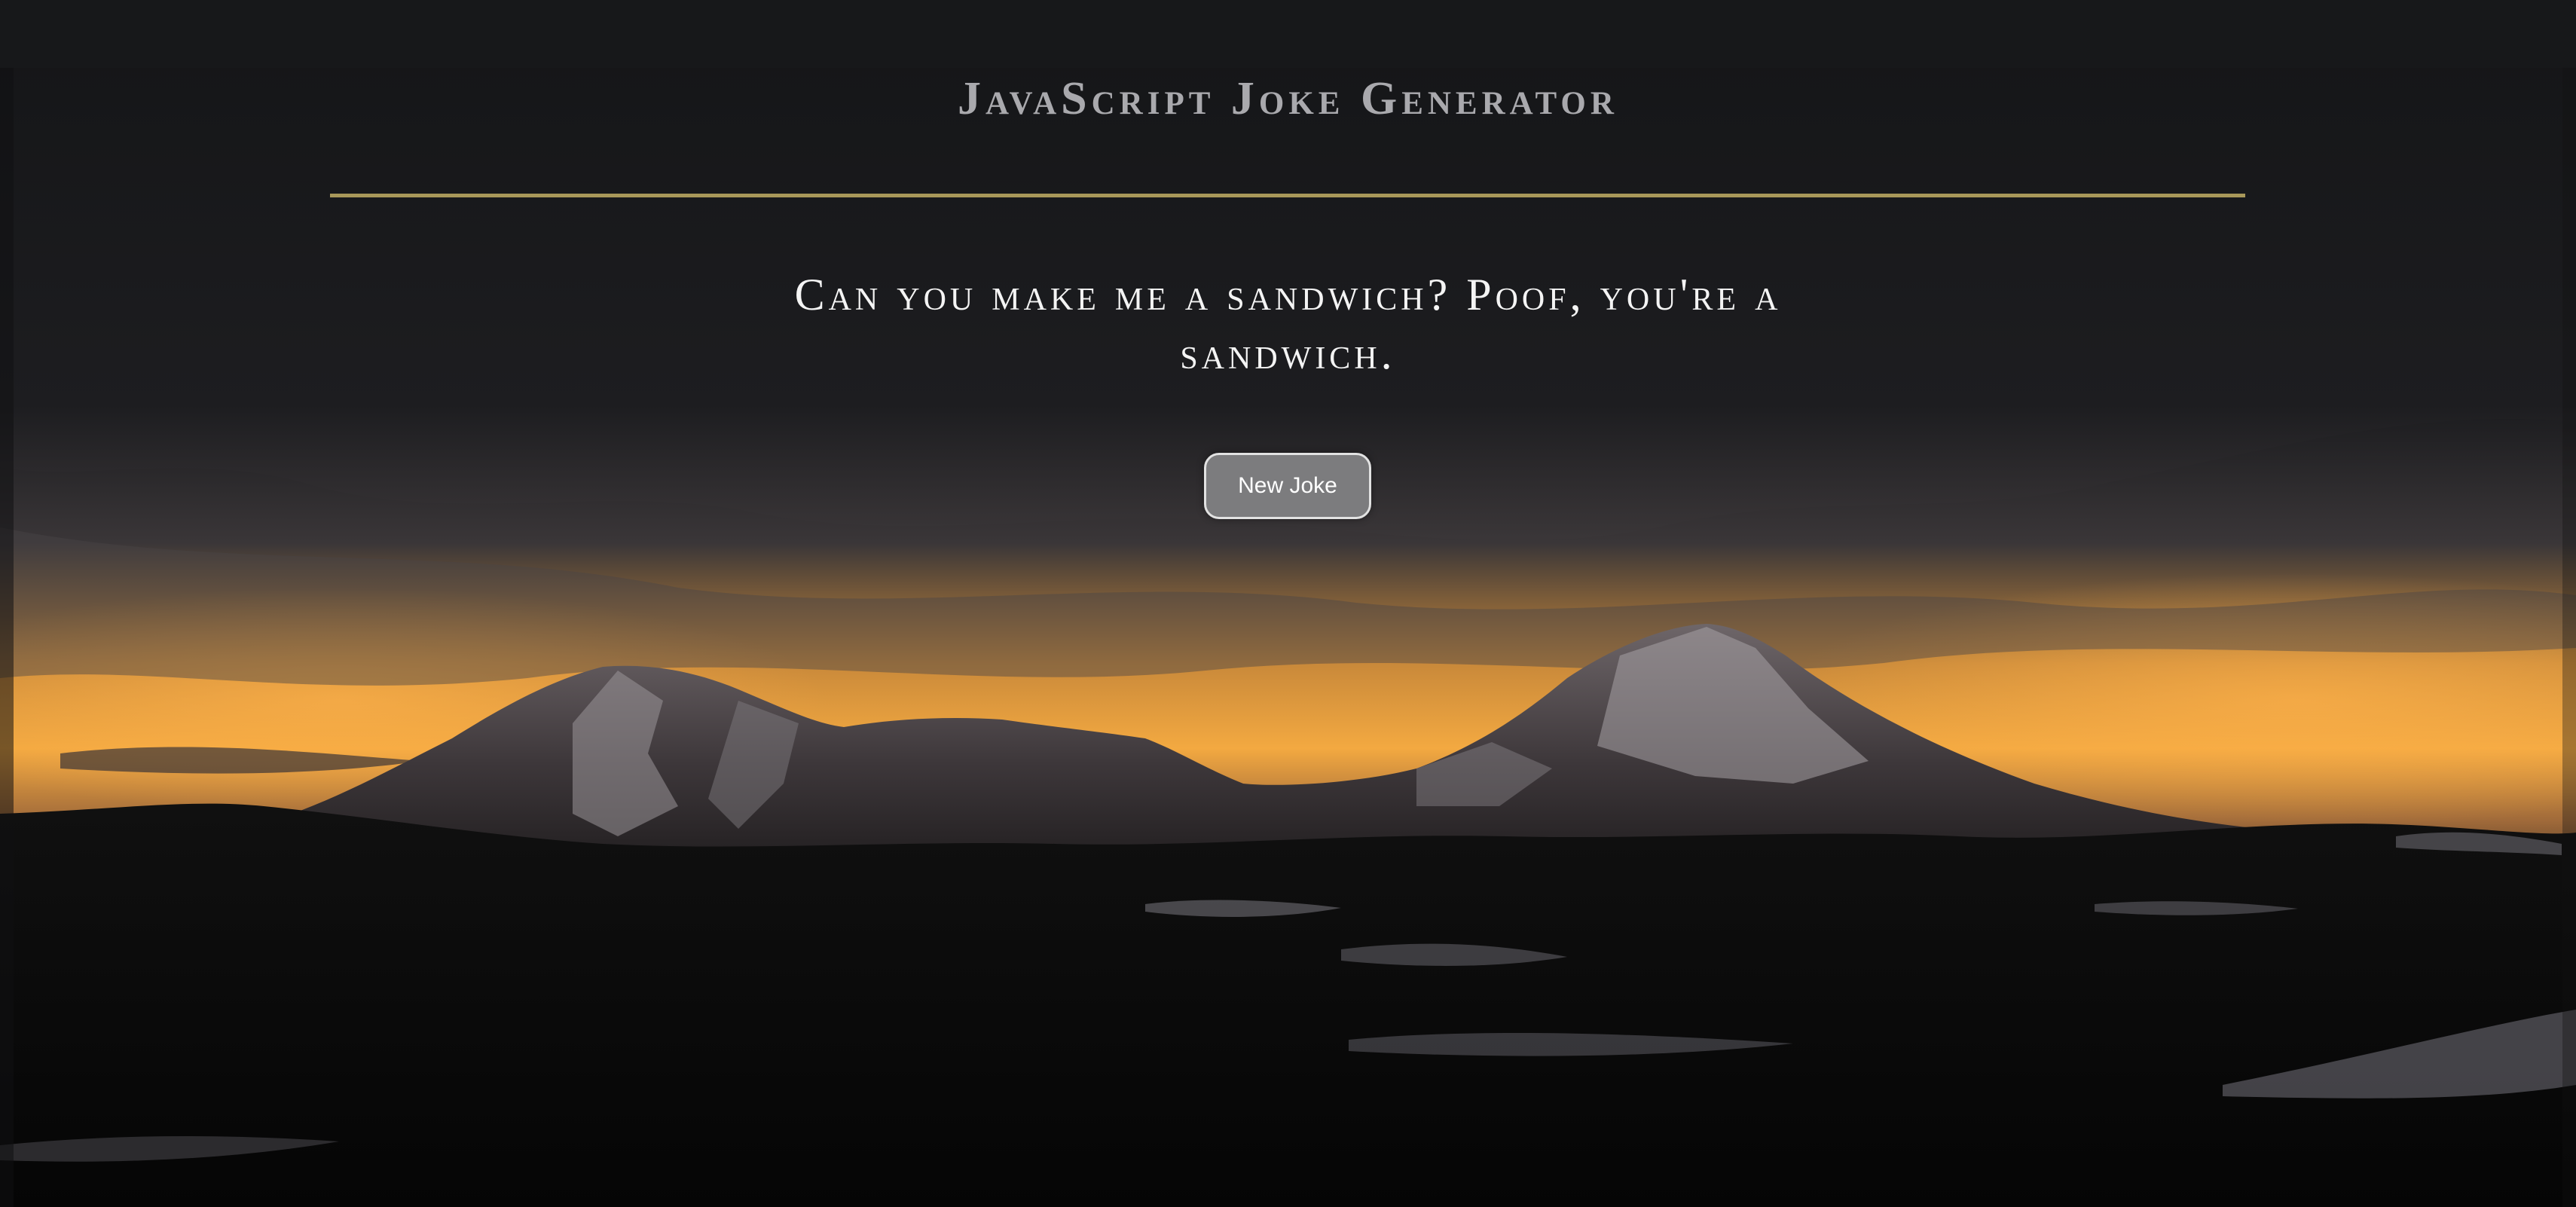 This screenshot has height=1207, width=2576. I want to click on title-divider, so click(1287, 195).